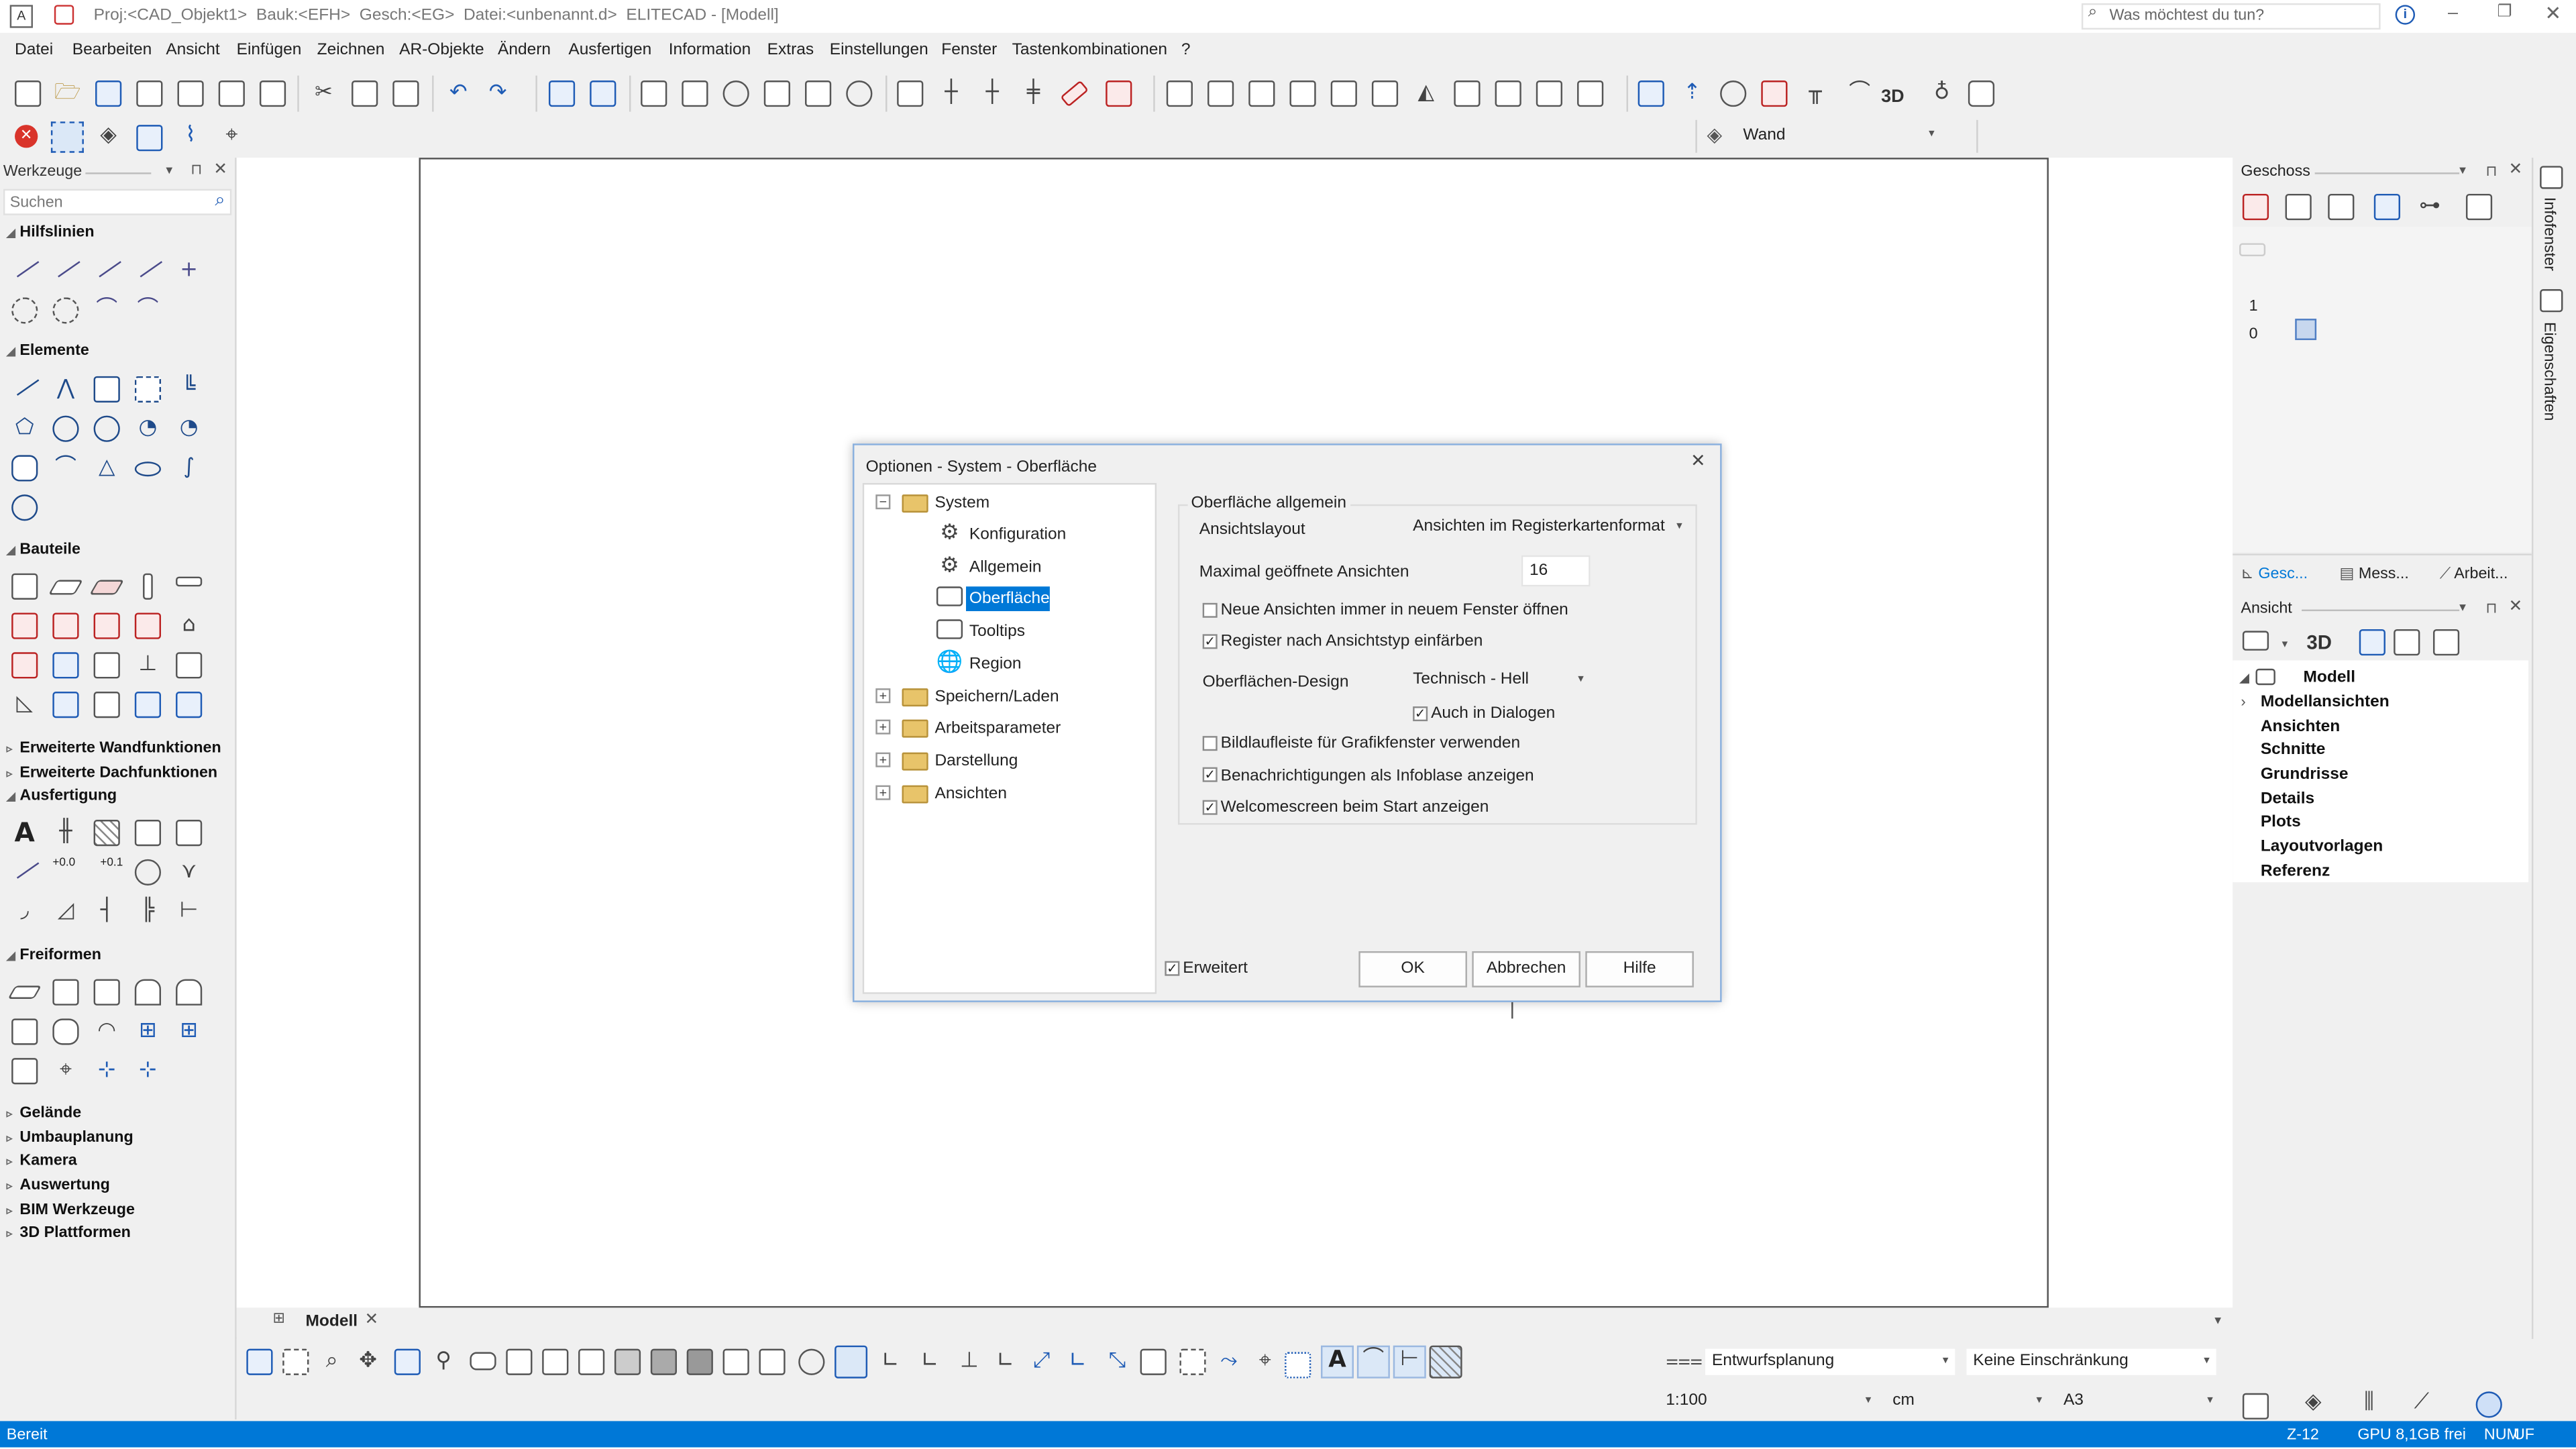  Describe the element at coordinates (1089, 50) in the screenshot. I see `menu-tastenkombinationen: Tastenkombinationen` at that location.